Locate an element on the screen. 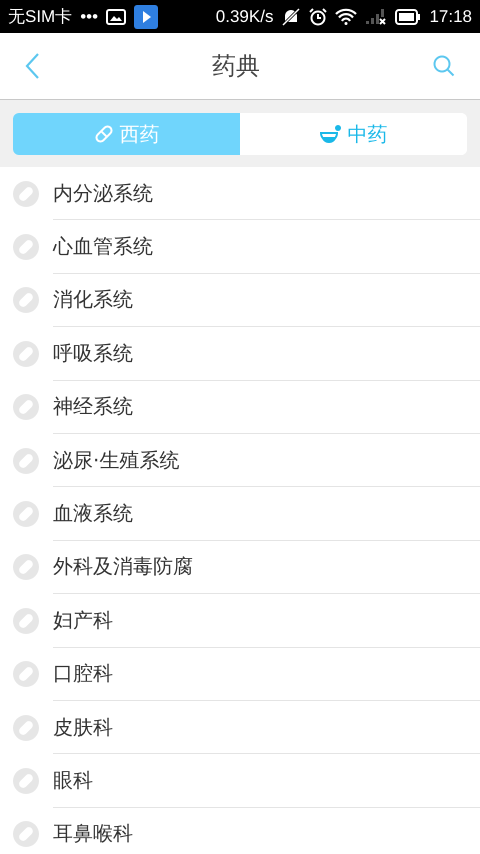 This screenshot has width=480, height=854. image-icon is located at coordinates (116, 16).